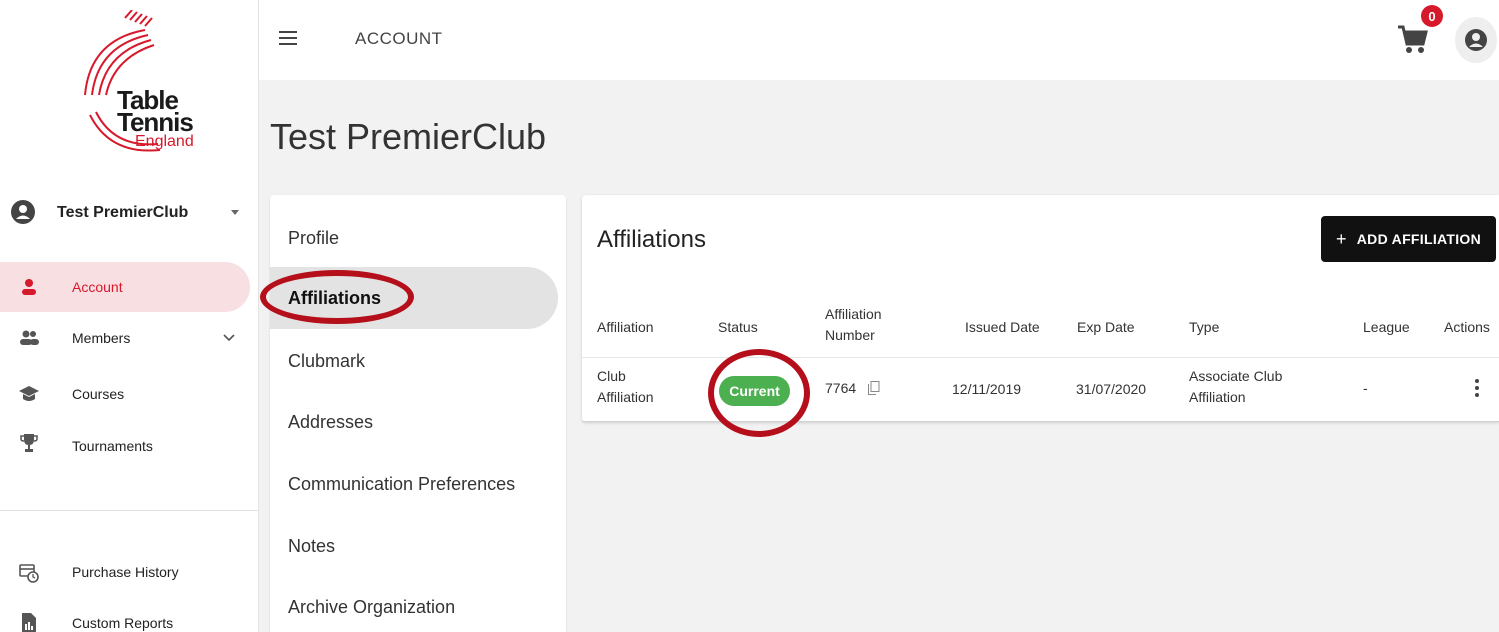 This screenshot has width=1499, height=632. What do you see at coordinates (123, 623) in the screenshot?
I see `sidebar-item-label: Custom Reports` at bounding box center [123, 623].